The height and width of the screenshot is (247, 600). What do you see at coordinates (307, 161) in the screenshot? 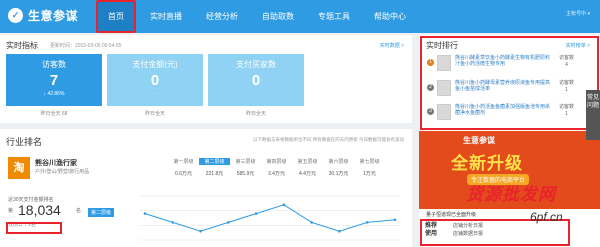
I see `tier-5: 第五层级` at bounding box center [307, 161].